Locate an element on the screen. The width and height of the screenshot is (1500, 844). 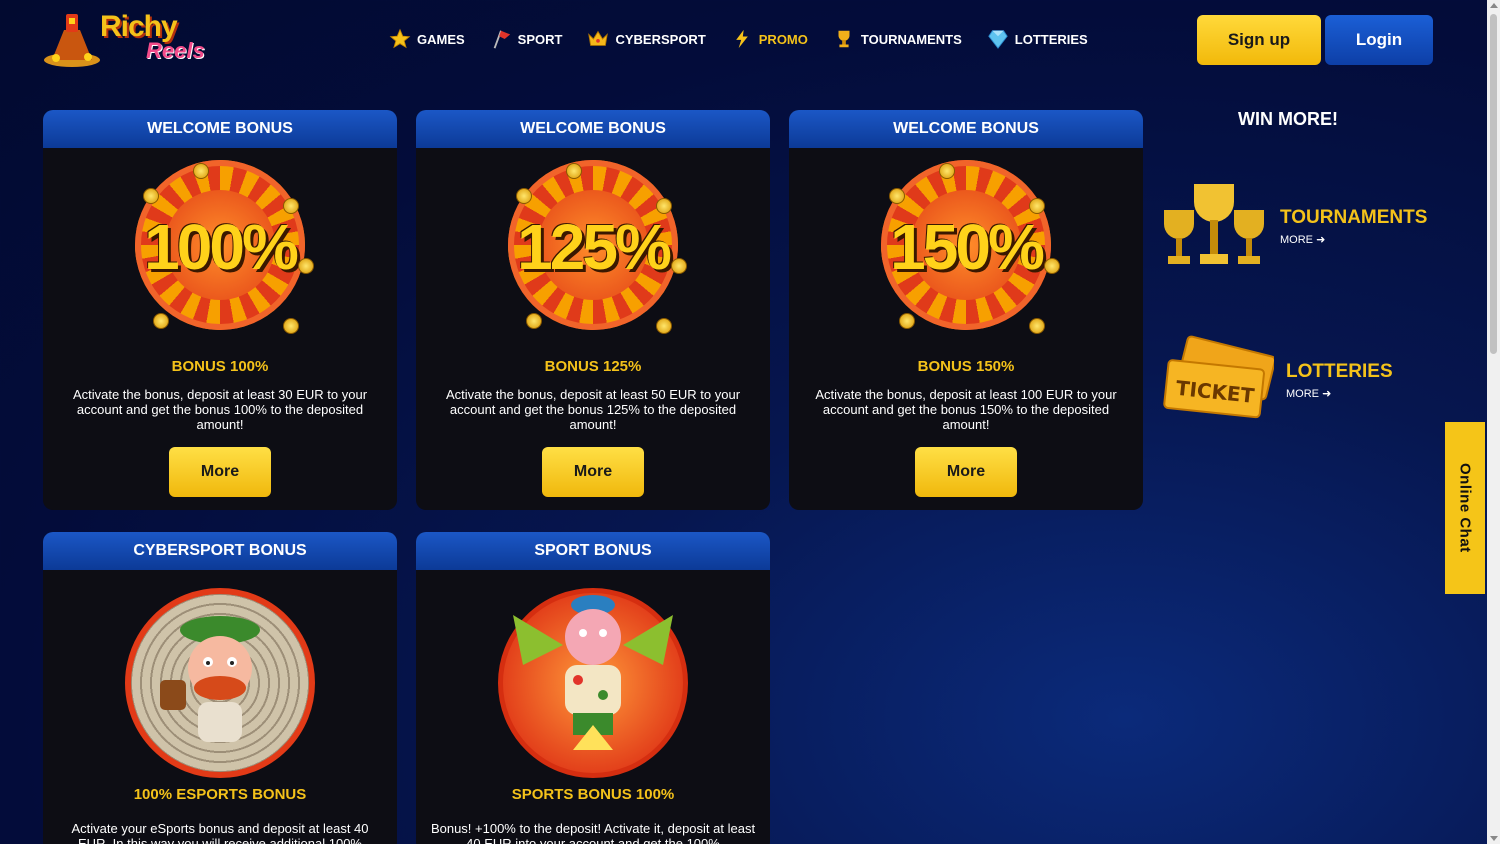
logo-text-reels: Reels is located at coordinates (175, 50).